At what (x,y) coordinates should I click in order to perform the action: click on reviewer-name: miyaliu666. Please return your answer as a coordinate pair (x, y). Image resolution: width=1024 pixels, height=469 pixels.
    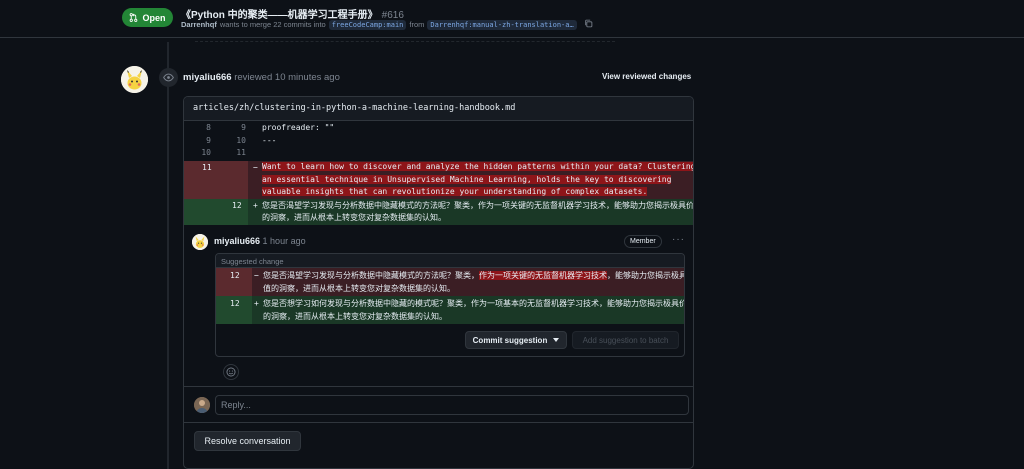
    Looking at the image, I should click on (207, 77).